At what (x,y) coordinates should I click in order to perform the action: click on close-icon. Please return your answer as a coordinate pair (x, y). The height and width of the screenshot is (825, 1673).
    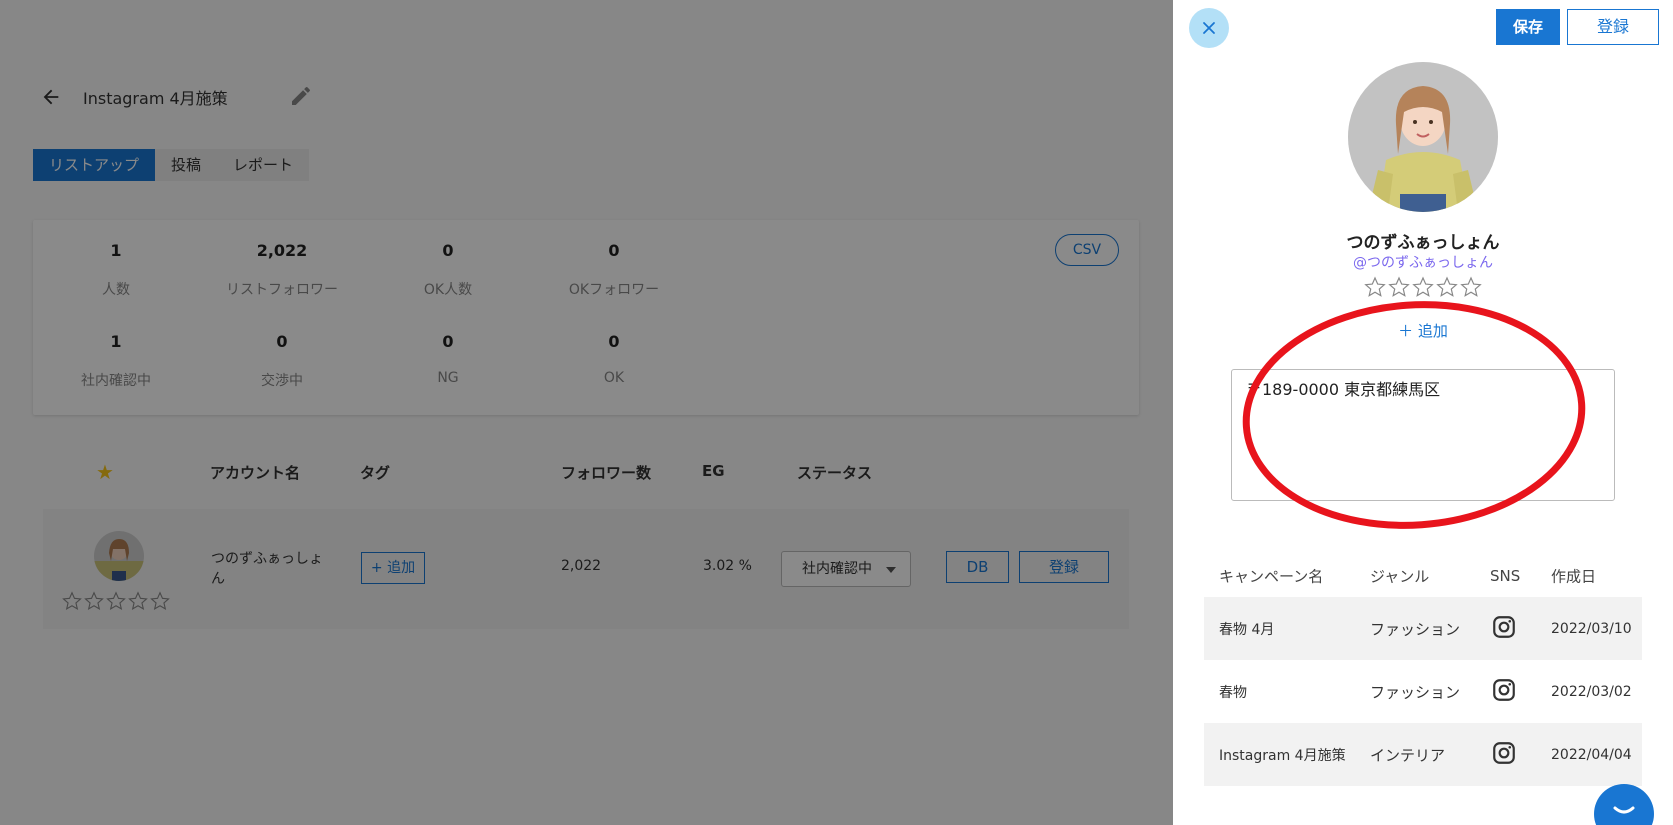
    Looking at the image, I should click on (1209, 28).